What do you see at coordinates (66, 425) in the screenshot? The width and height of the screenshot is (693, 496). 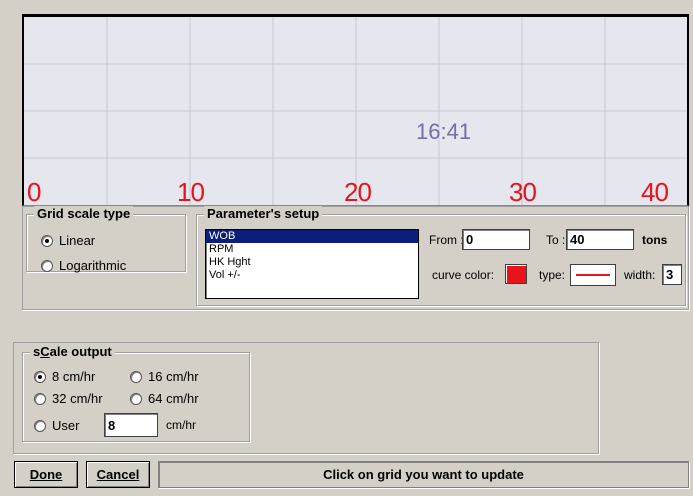 I see `radio-label: User` at bounding box center [66, 425].